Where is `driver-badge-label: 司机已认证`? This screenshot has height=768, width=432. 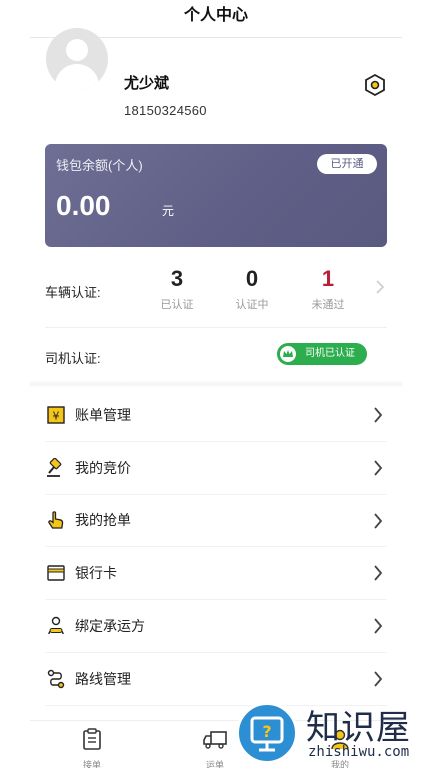 driver-badge-label: 司机已认证 is located at coordinates (330, 353).